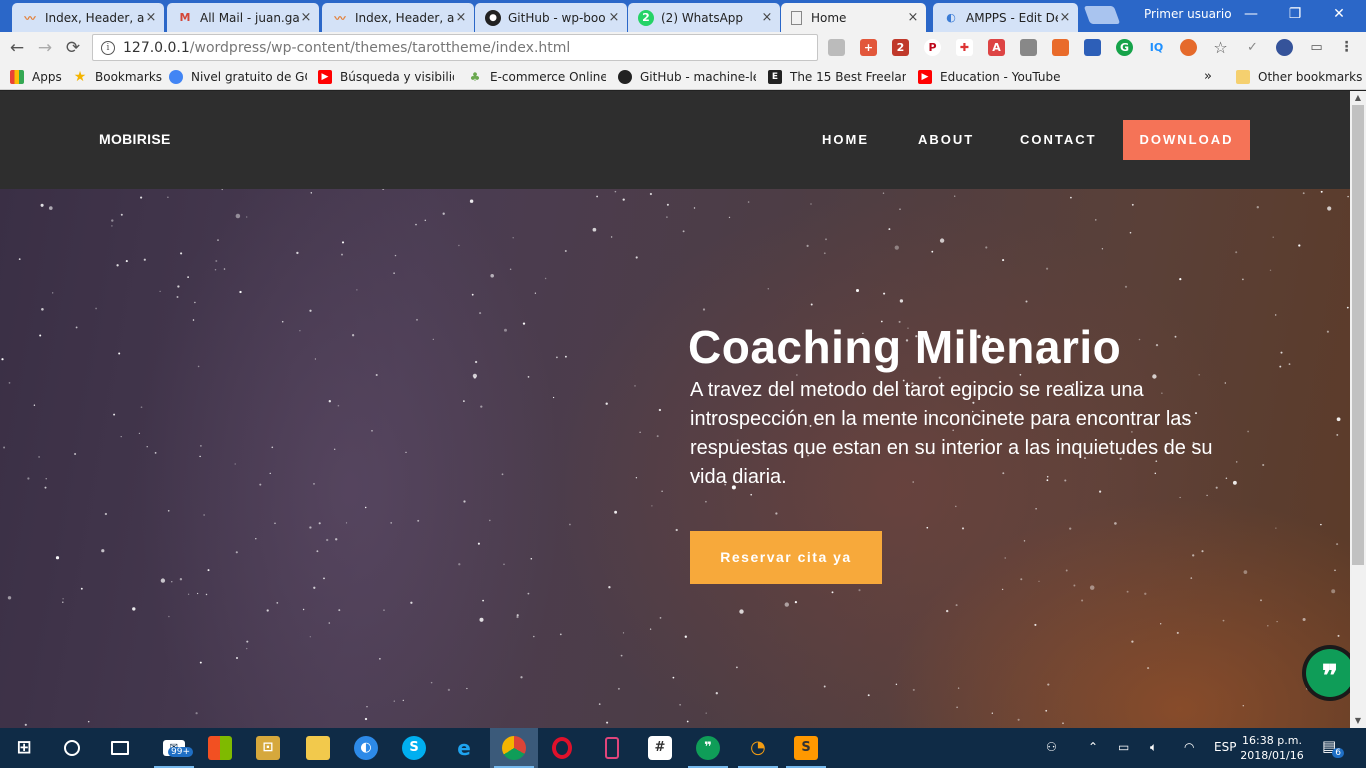  I want to click on close-window-icon: ✕, so click(1339, 14).